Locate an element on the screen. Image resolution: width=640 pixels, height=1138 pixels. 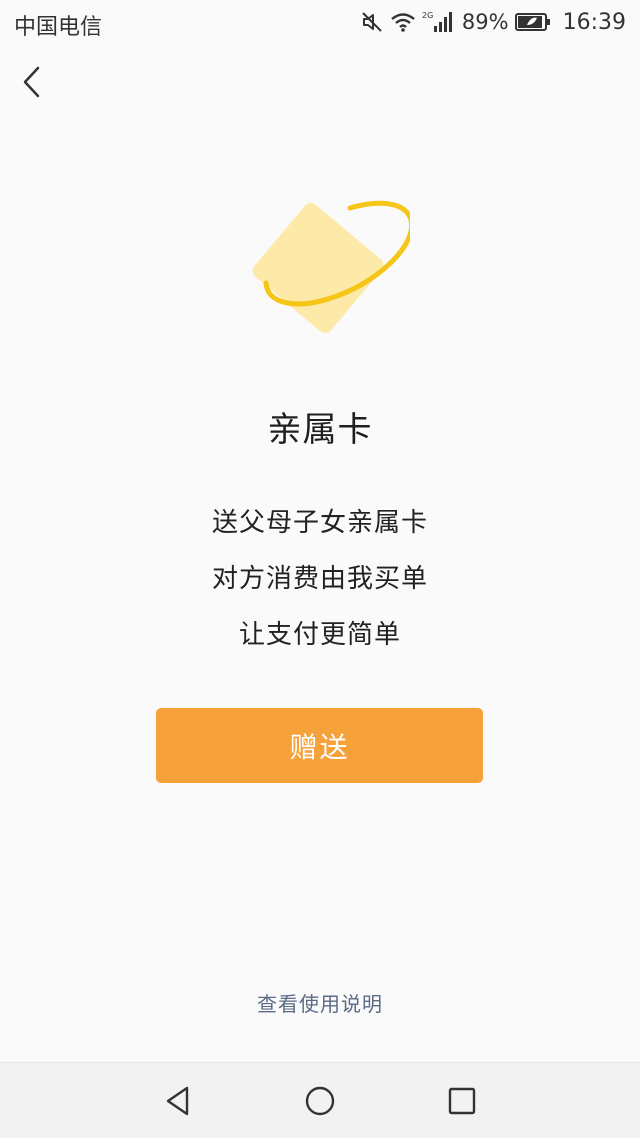
nav-home-icon is located at coordinates (320, 1101).